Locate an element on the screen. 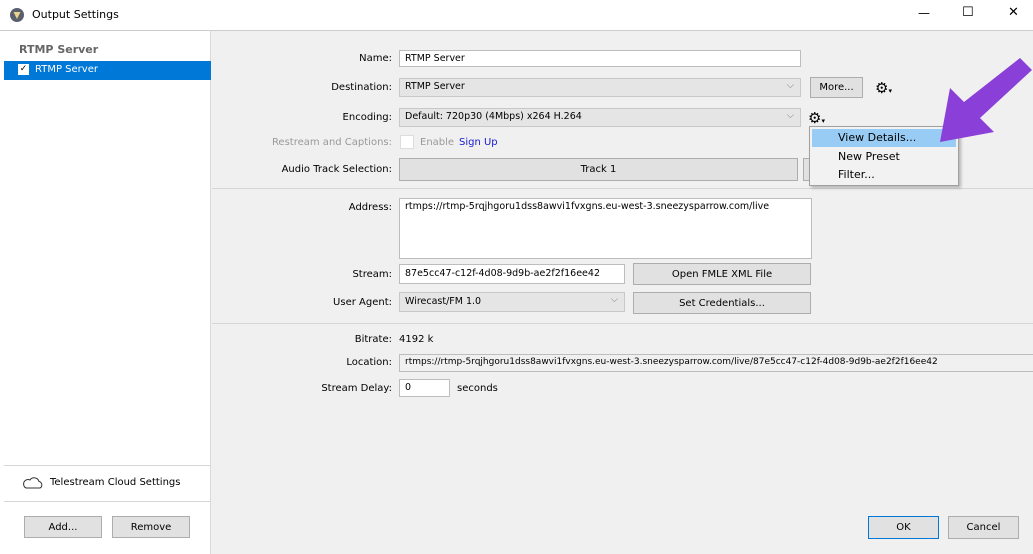 The image size is (1033, 554). stream-delay-unit: seconds is located at coordinates (477, 388).